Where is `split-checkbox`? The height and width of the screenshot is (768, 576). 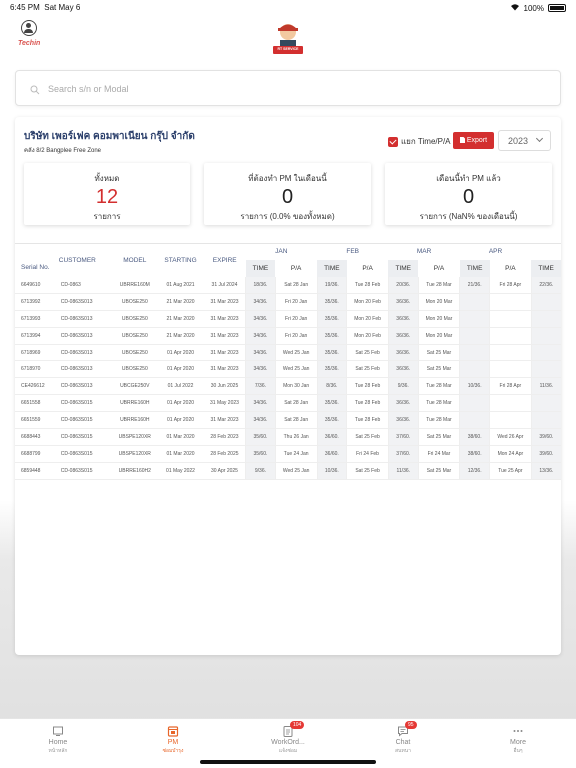
split-checkbox is located at coordinates (393, 141).